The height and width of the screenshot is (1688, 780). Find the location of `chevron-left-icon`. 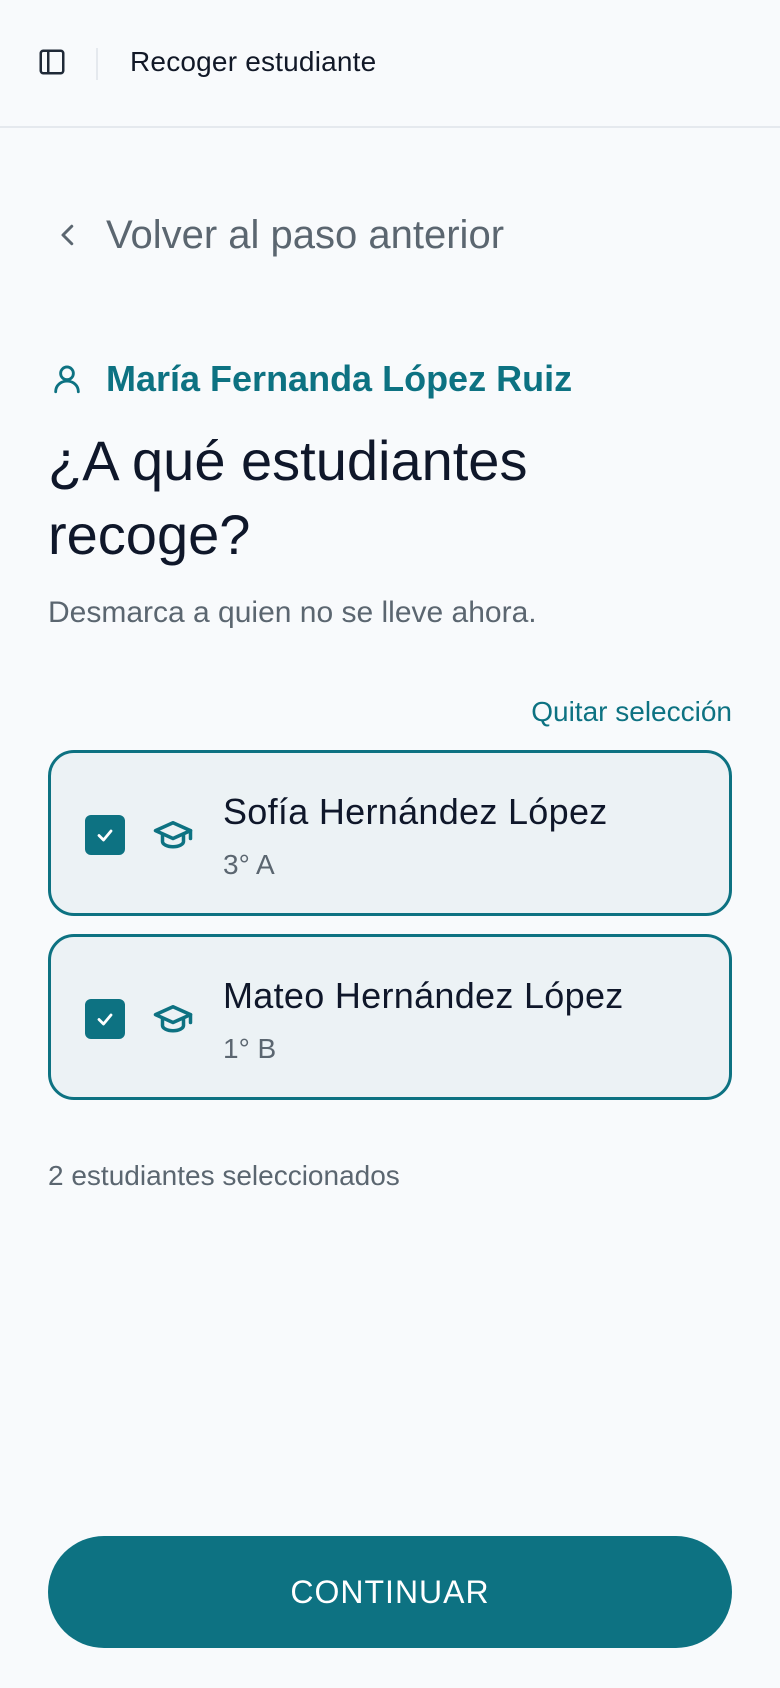

chevron-left-icon is located at coordinates (68, 235).